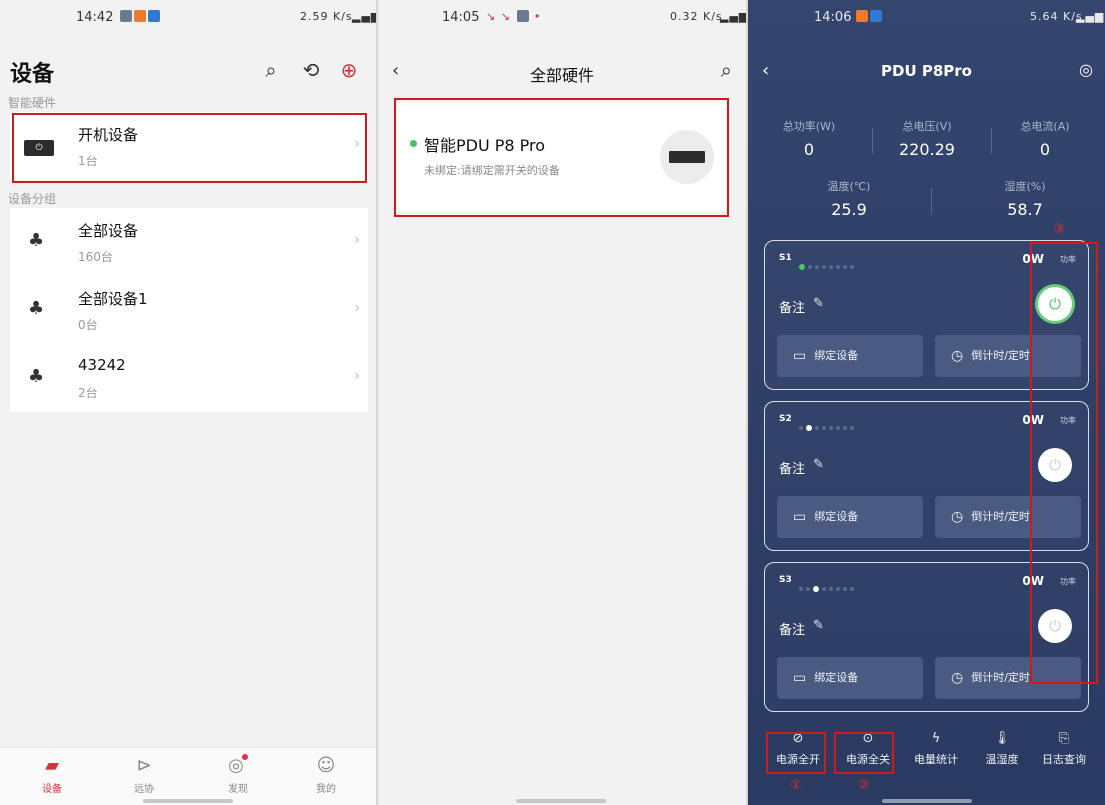 Image resolution: width=1105 pixels, height=805 pixels. What do you see at coordinates (144, 765) in the screenshot?
I see `send-icon: ⊳` at bounding box center [144, 765].